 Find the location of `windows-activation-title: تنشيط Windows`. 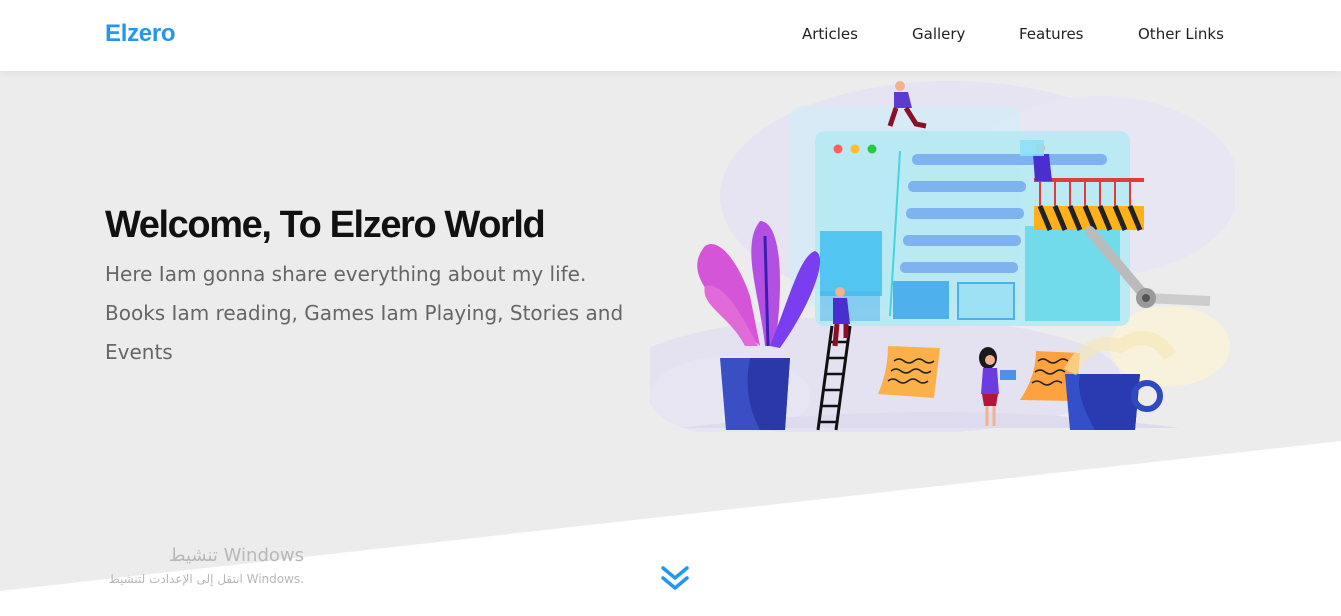

windows-activation-title: تنشيط Windows is located at coordinates (236, 555).